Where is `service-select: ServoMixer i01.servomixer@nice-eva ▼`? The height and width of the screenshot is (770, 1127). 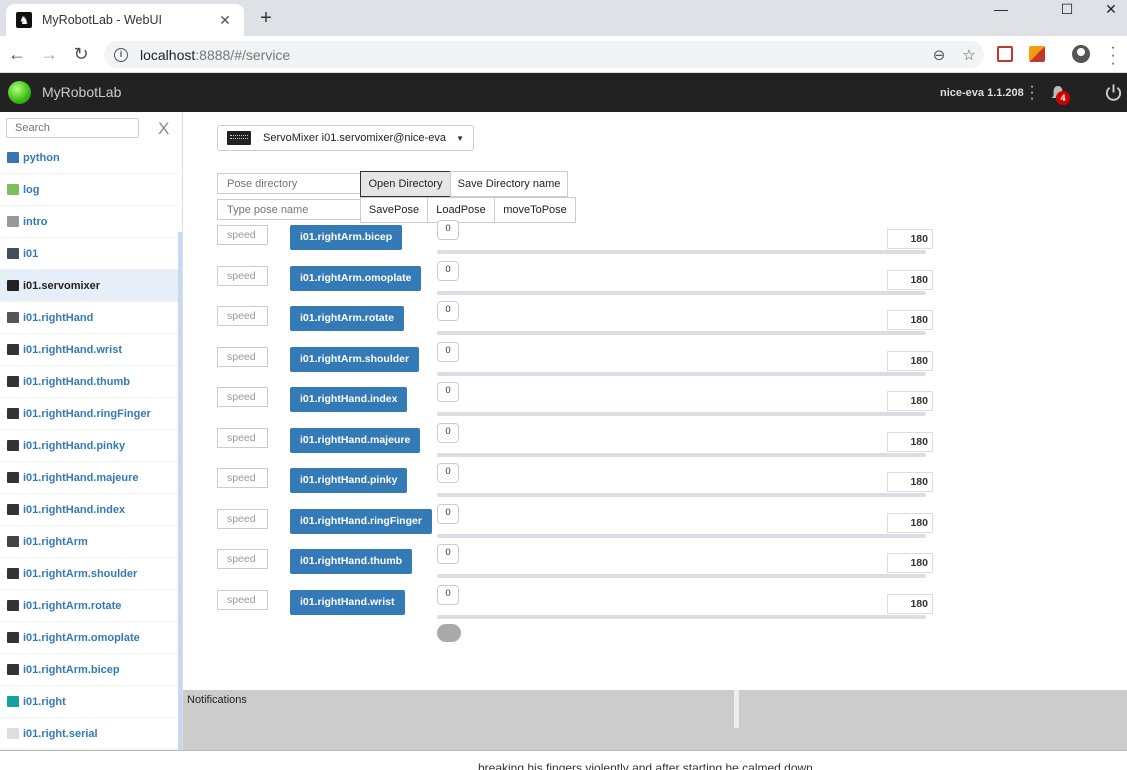 service-select: ServoMixer i01.servomixer@nice-eva ▼ is located at coordinates (345, 138).